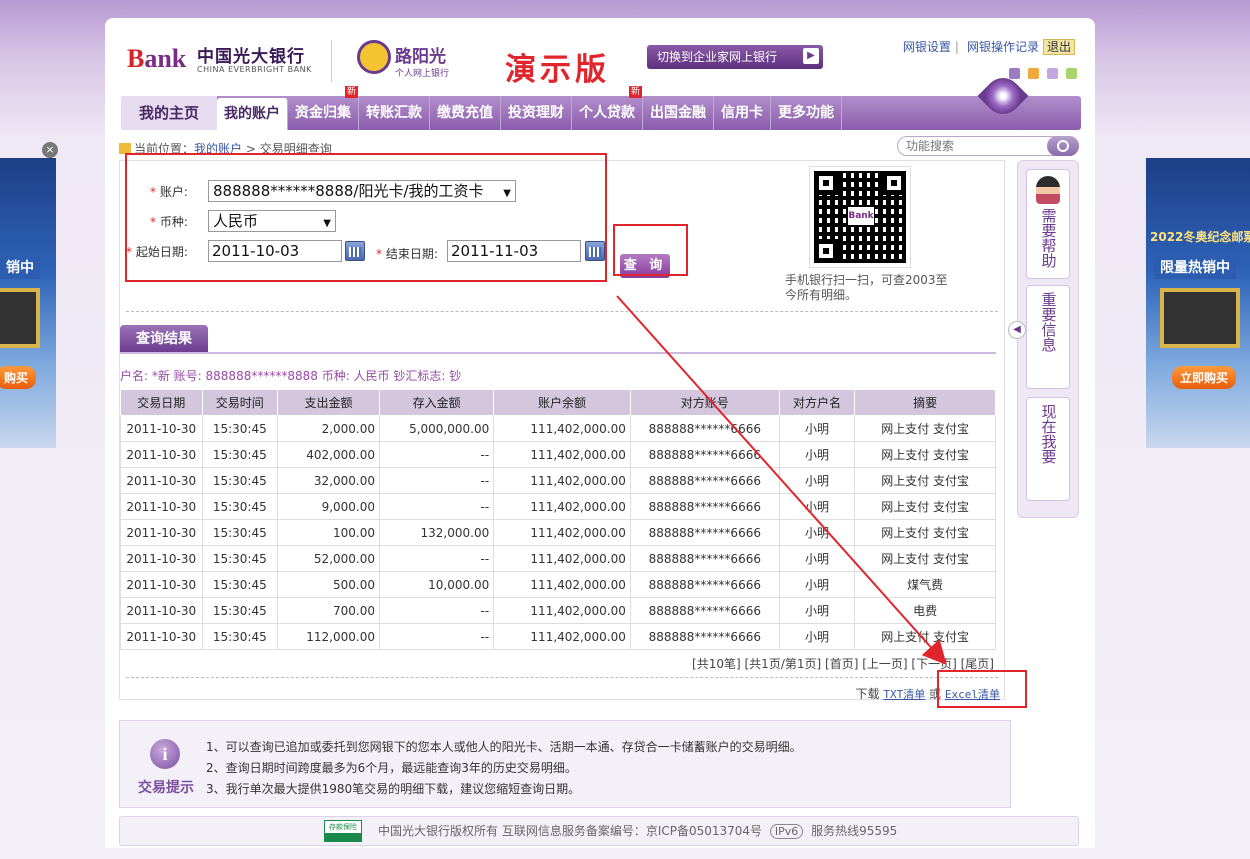 Image resolution: width=1250 pixels, height=859 pixels. Describe the element at coordinates (927, 47) in the screenshot. I see `settings-link: 网银设置` at that location.